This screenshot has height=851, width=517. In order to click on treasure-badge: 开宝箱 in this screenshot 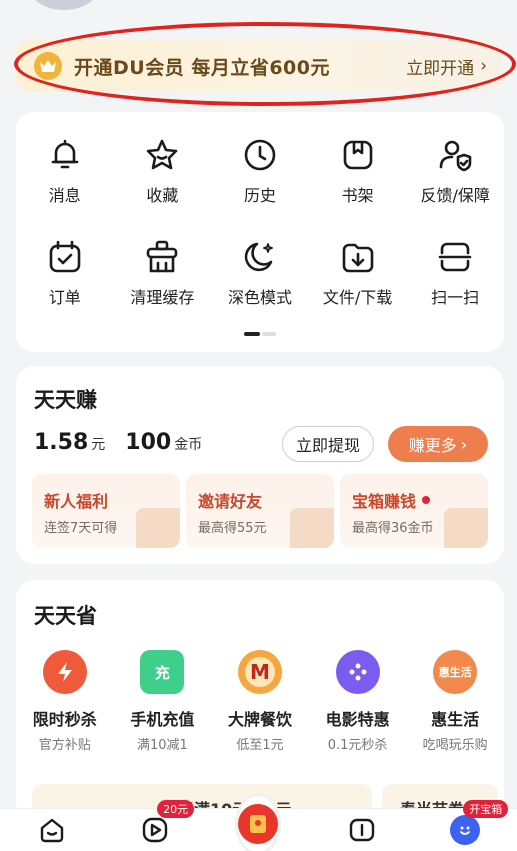, I will do `click(486, 809)`.